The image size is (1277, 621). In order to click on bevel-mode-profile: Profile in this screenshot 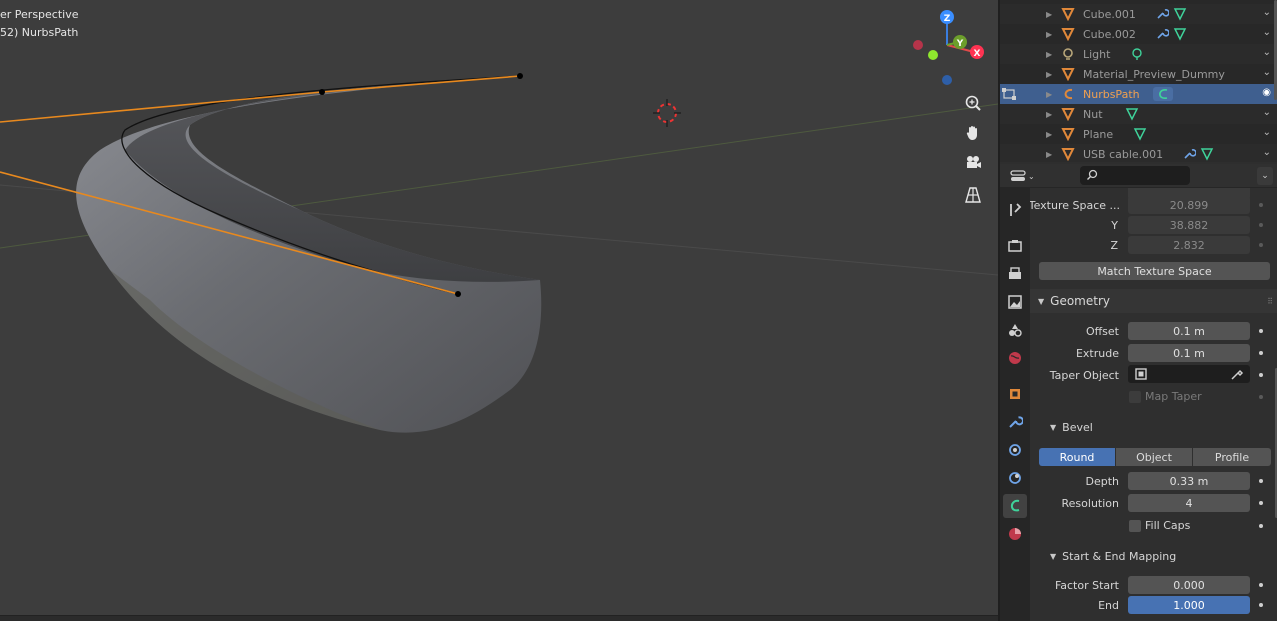, I will do `click(1232, 457)`.